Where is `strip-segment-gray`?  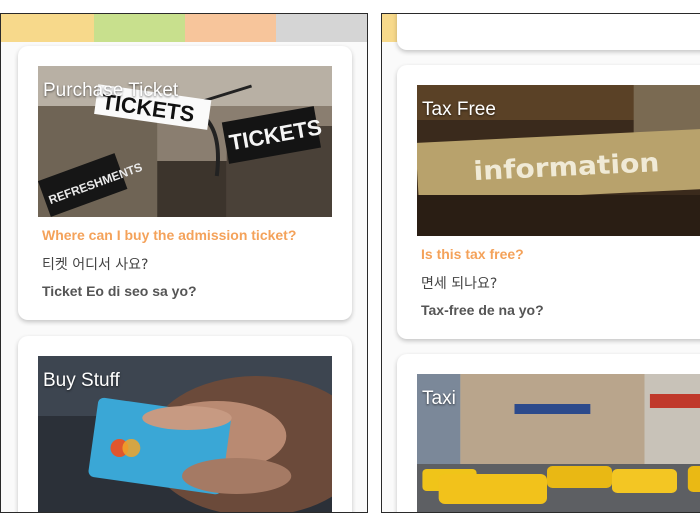
strip-segment-gray is located at coordinates (322, 28).